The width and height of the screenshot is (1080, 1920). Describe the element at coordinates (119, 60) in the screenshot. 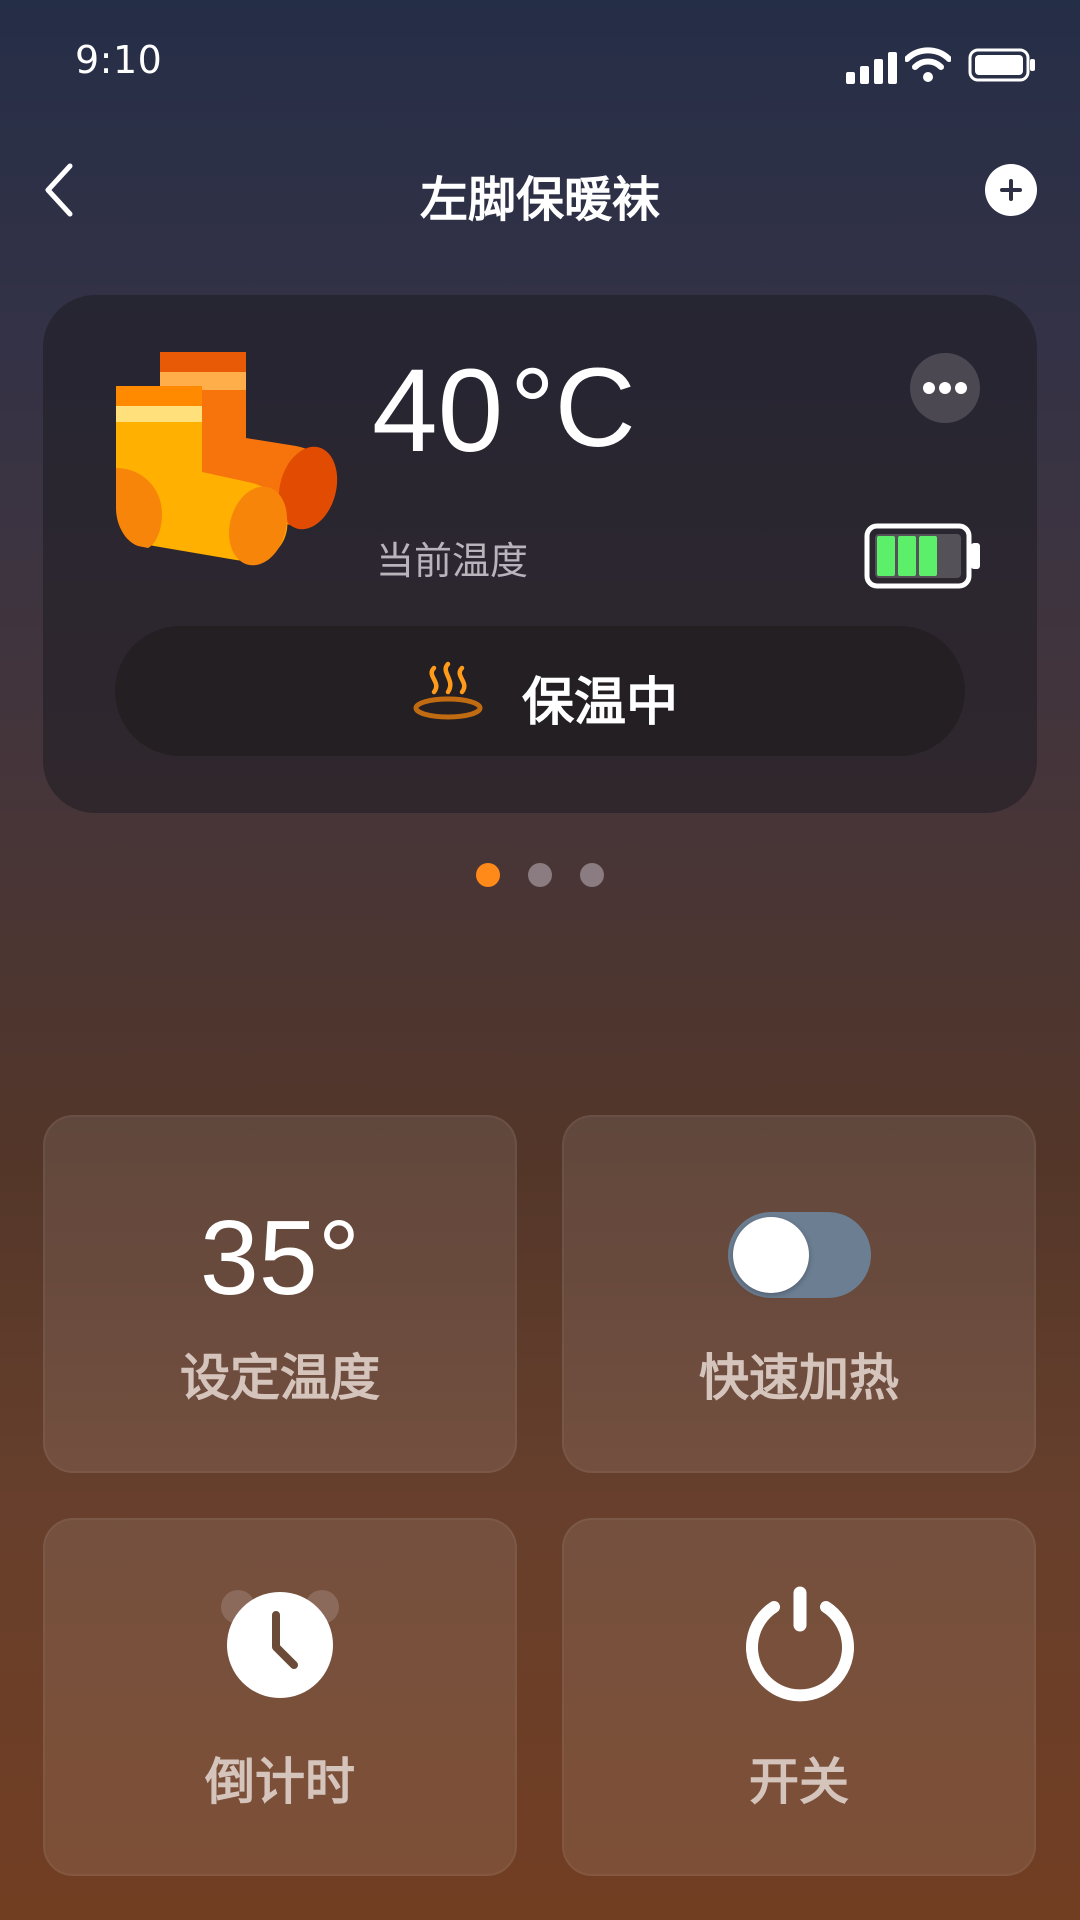

I see `status-time: 9:10` at that location.